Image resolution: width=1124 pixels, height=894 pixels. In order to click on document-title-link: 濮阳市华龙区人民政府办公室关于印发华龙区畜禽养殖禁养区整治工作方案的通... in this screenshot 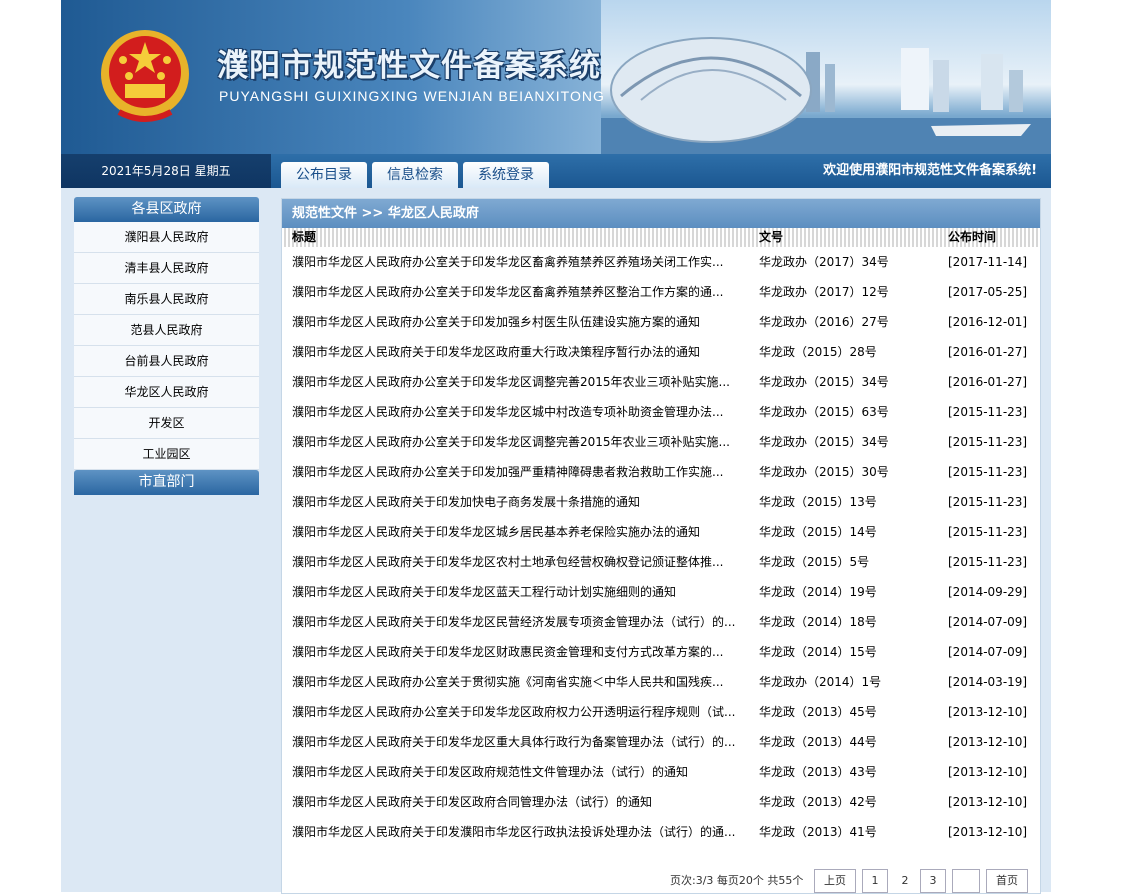, I will do `click(514, 292)`.